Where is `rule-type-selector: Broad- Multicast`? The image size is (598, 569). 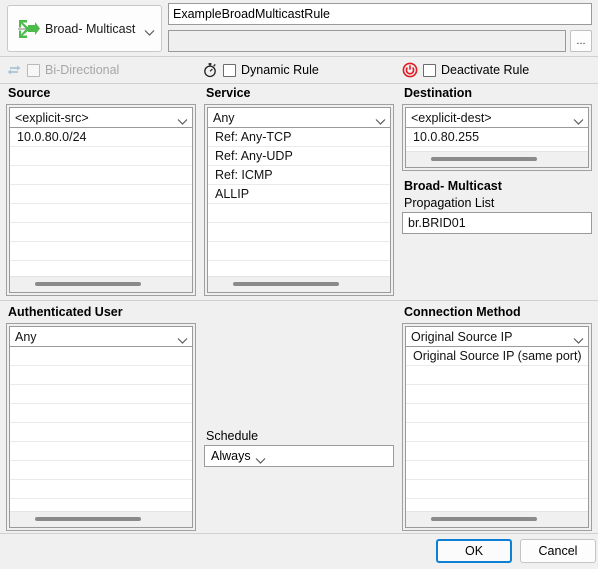
rule-type-selector: Broad- Multicast is located at coordinates (84, 28).